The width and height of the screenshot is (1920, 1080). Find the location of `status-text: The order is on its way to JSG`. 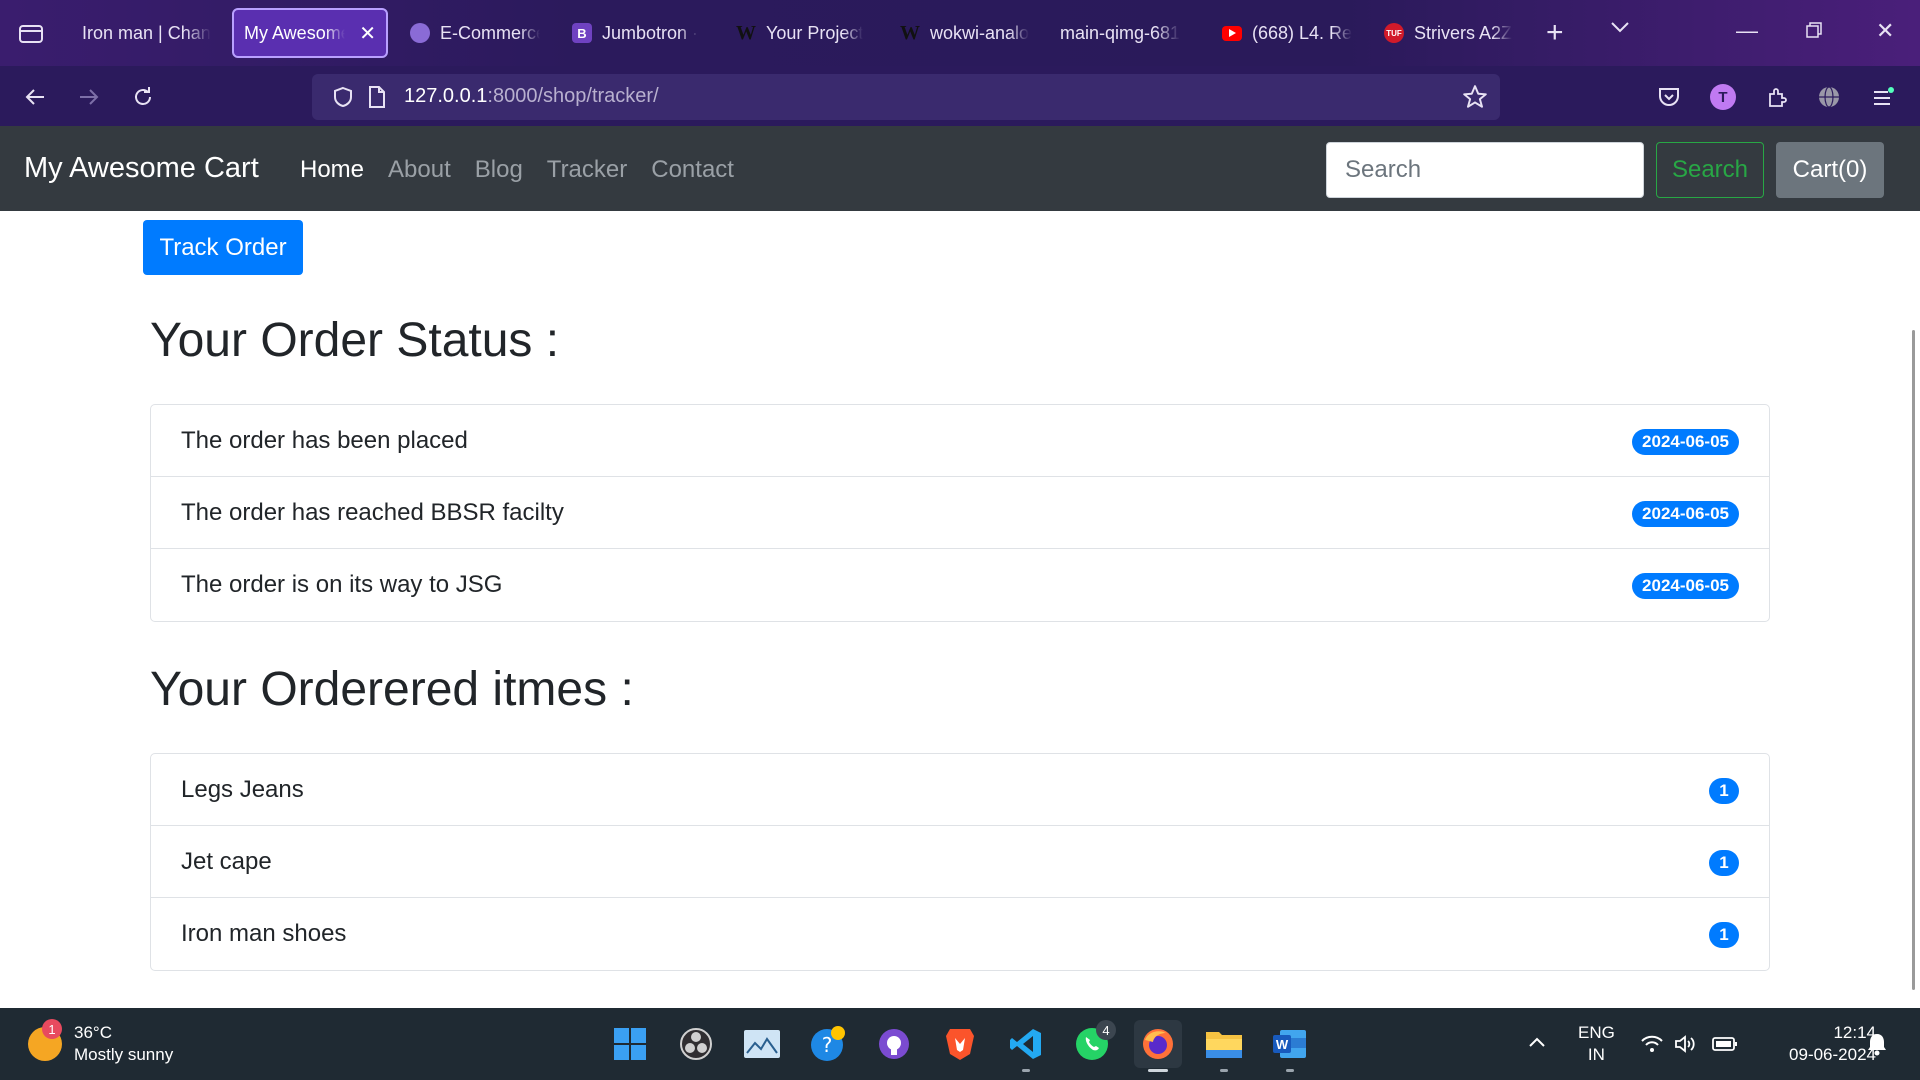

status-text: The order is on its way to JSG is located at coordinates (342, 584).